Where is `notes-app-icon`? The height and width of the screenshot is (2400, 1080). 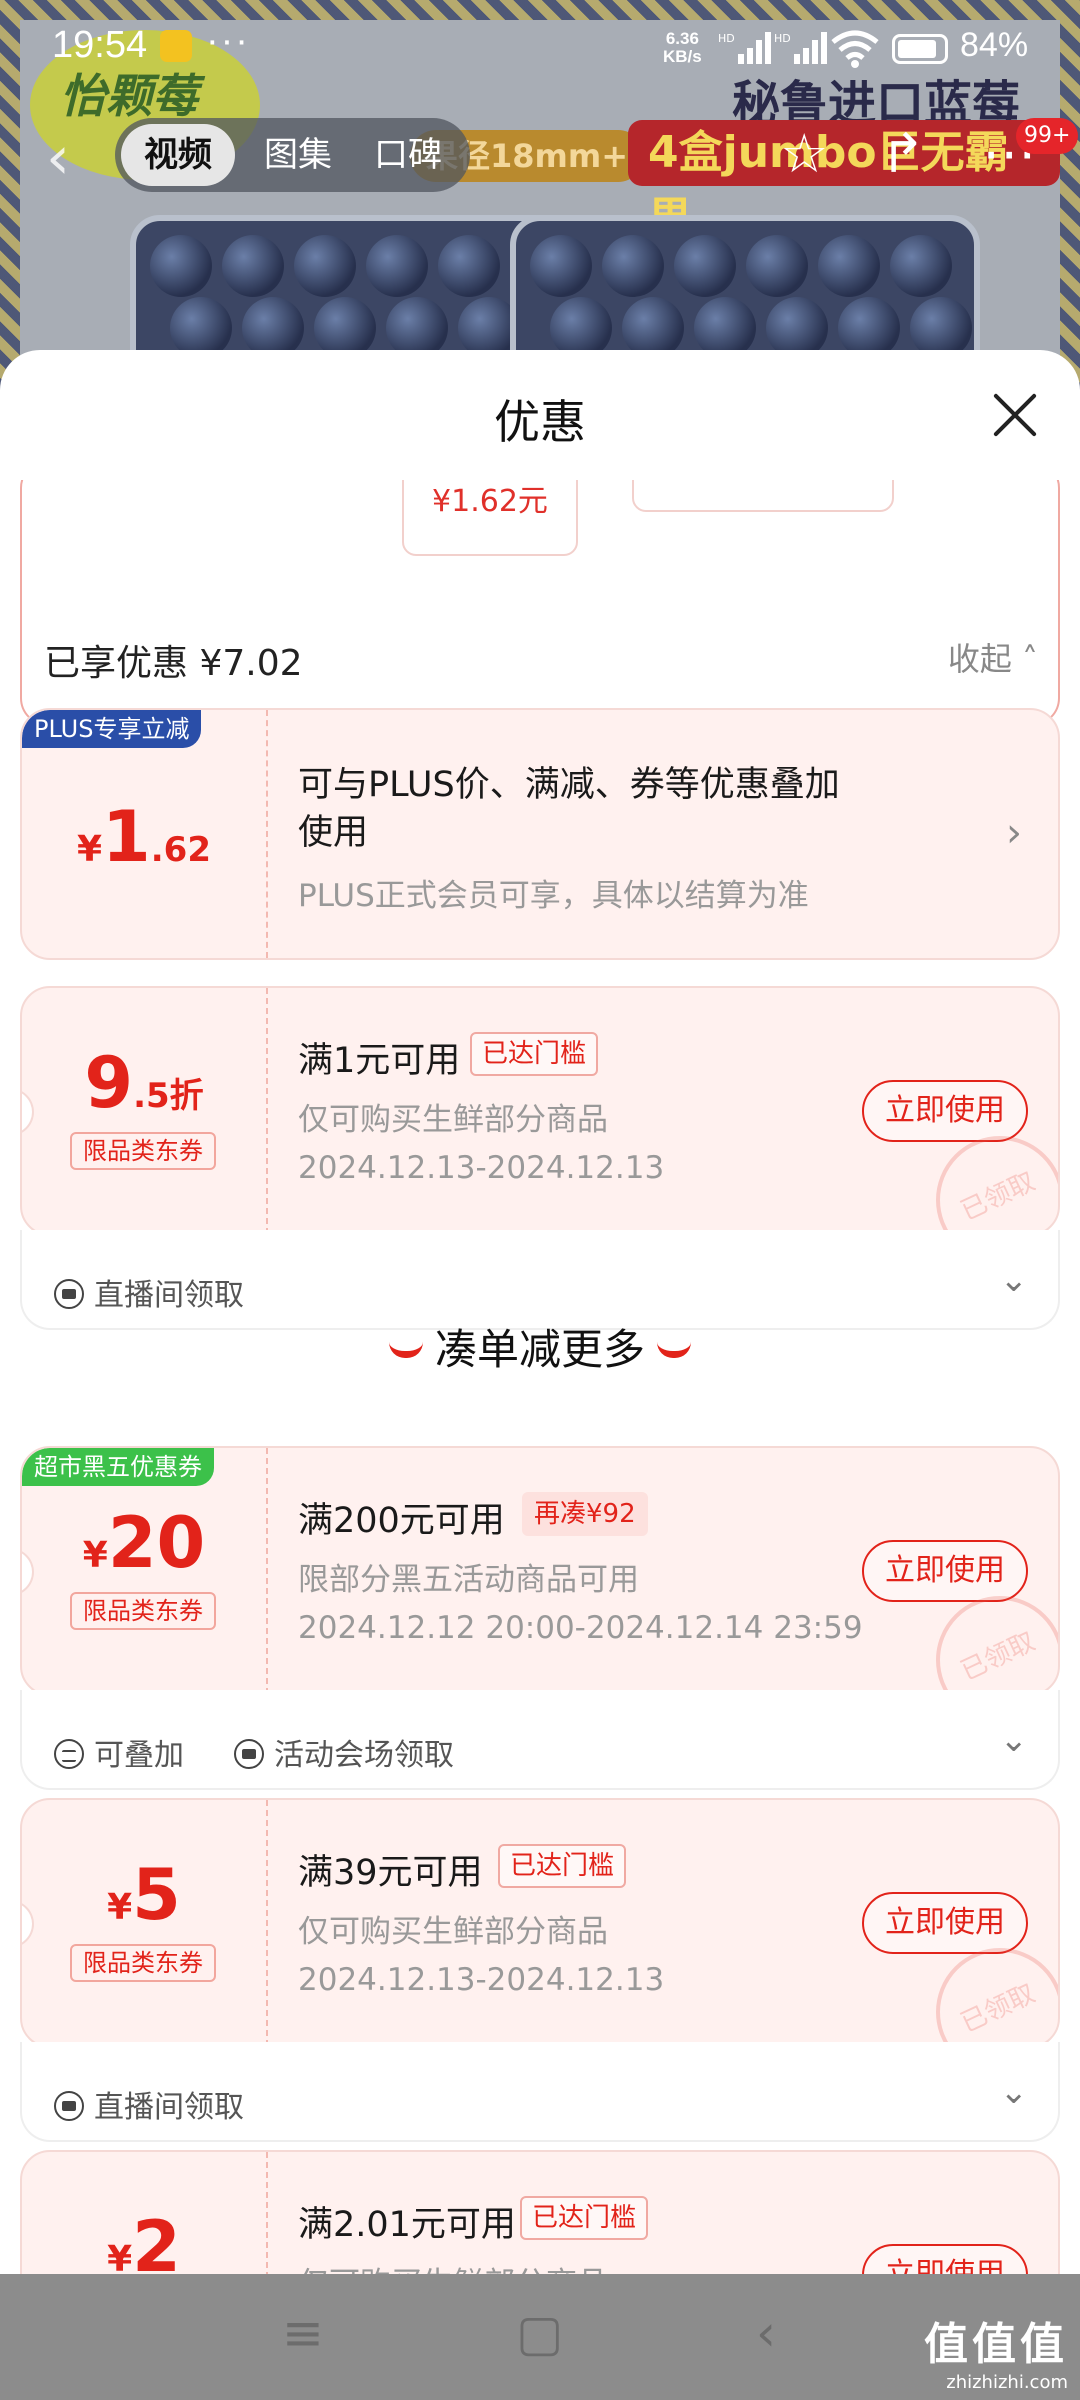
notes-app-icon is located at coordinates (176, 46).